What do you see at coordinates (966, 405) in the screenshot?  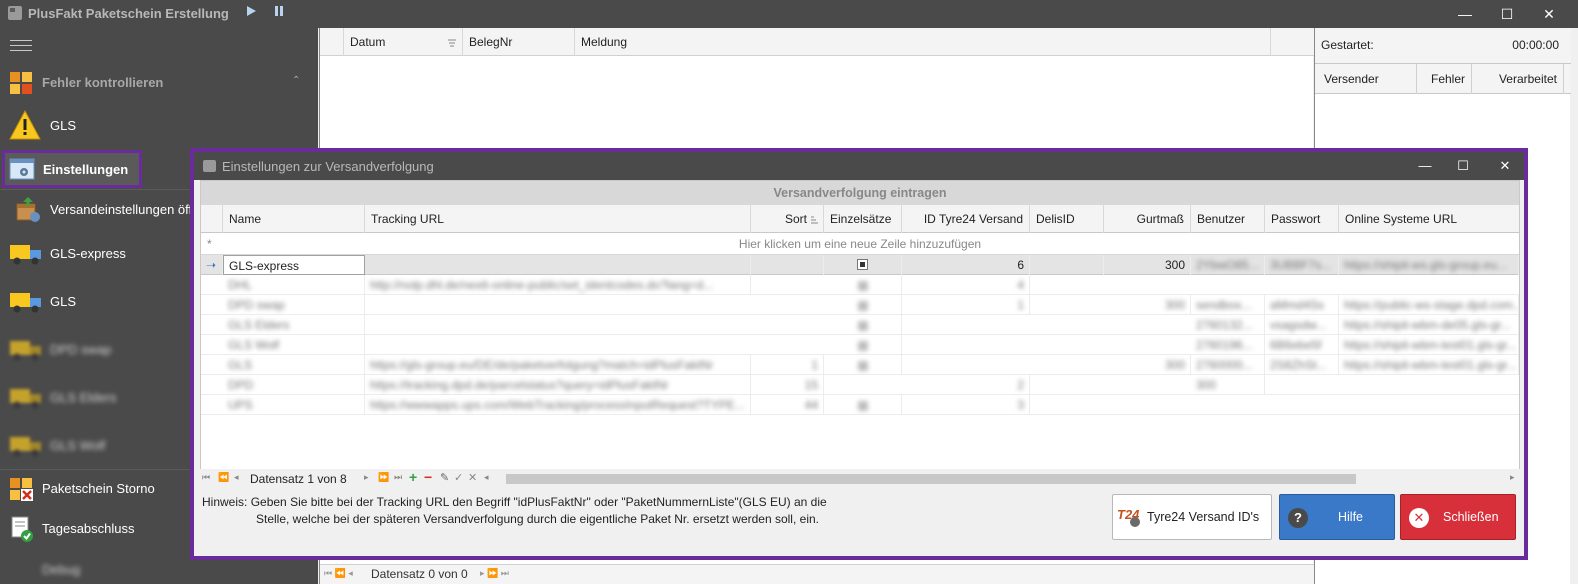 I see `tyre-cell: 3` at bounding box center [966, 405].